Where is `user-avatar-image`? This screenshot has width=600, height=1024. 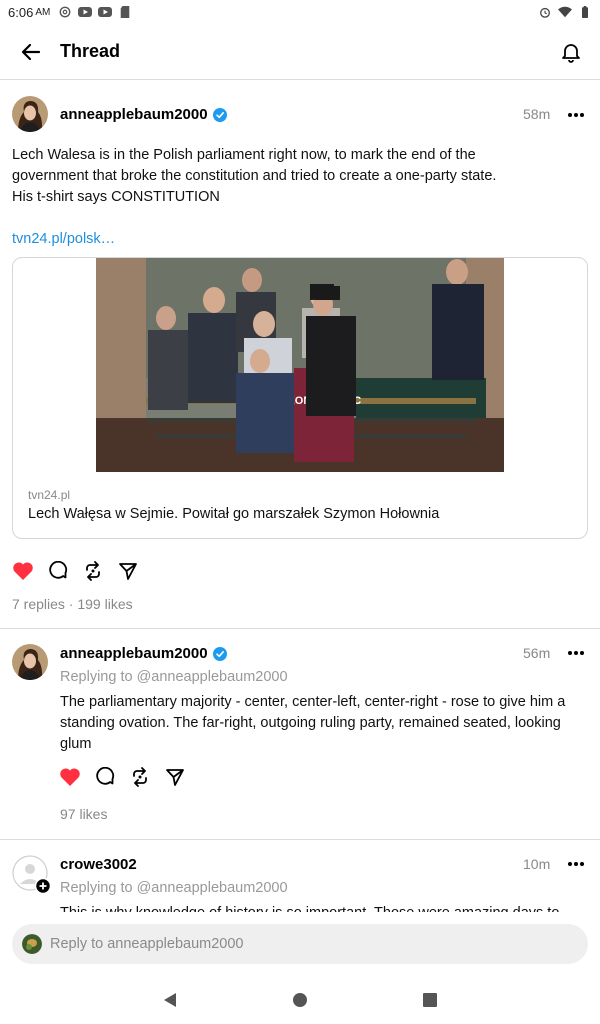 user-avatar-image is located at coordinates (32, 944).